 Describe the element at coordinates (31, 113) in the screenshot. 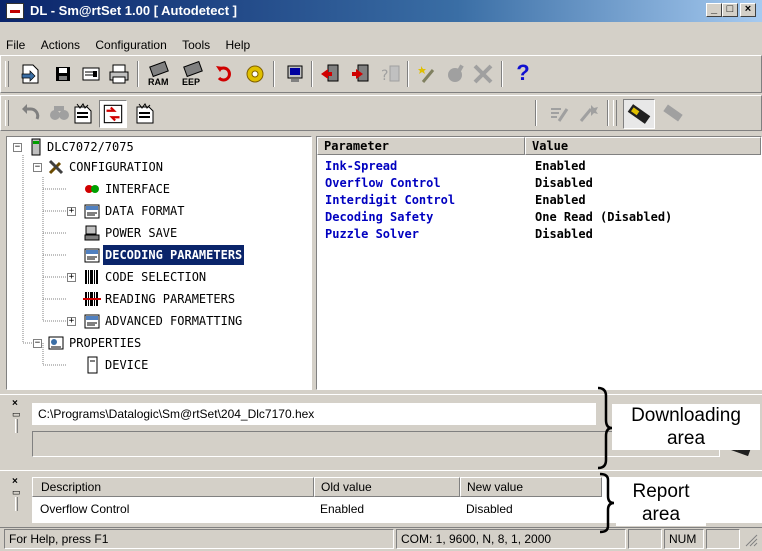

I see `undo-icon` at that location.